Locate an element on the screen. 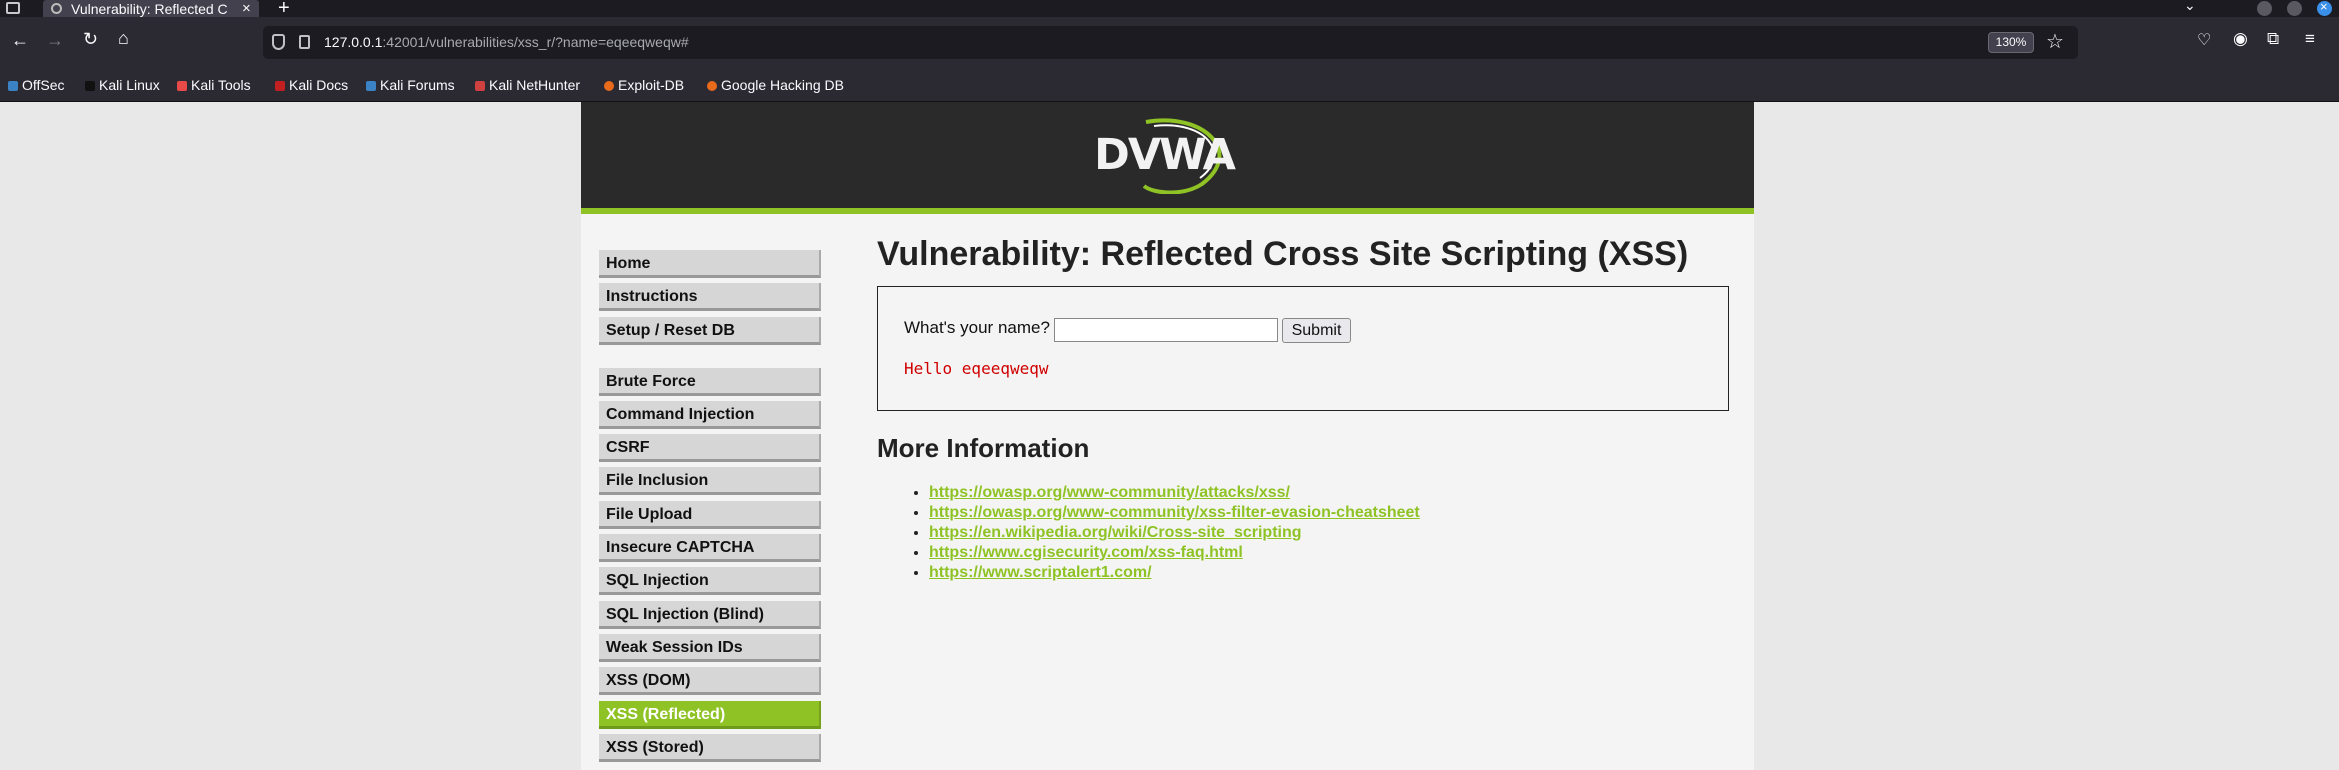 This screenshot has width=2339, height=770. menu-icon: ≡ is located at coordinates (2310, 39).